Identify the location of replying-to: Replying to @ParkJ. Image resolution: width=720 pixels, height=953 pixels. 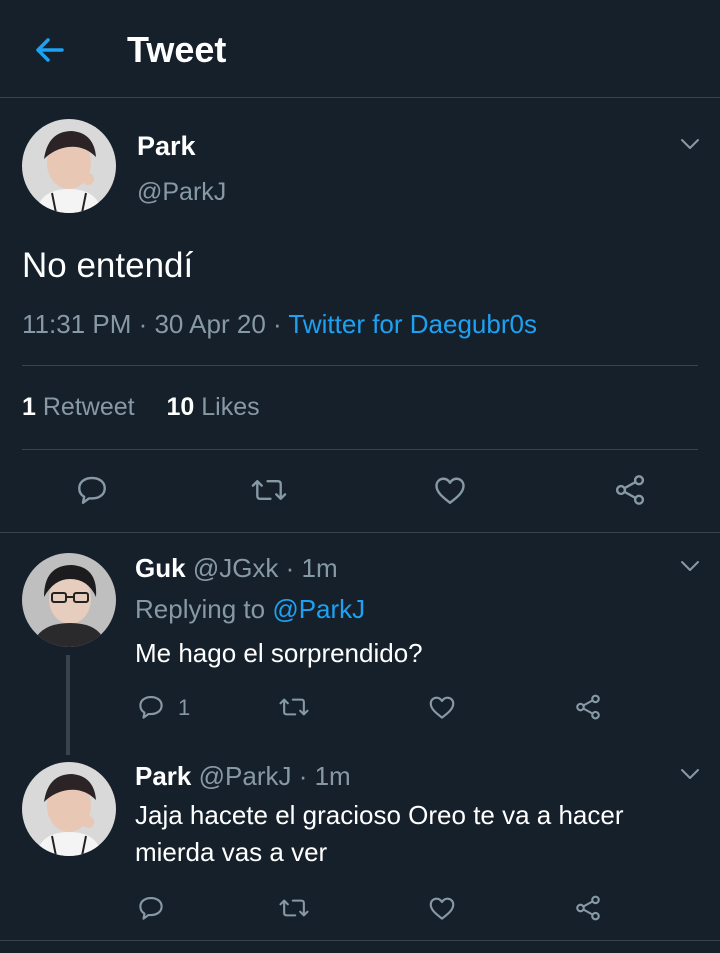
(250, 609).